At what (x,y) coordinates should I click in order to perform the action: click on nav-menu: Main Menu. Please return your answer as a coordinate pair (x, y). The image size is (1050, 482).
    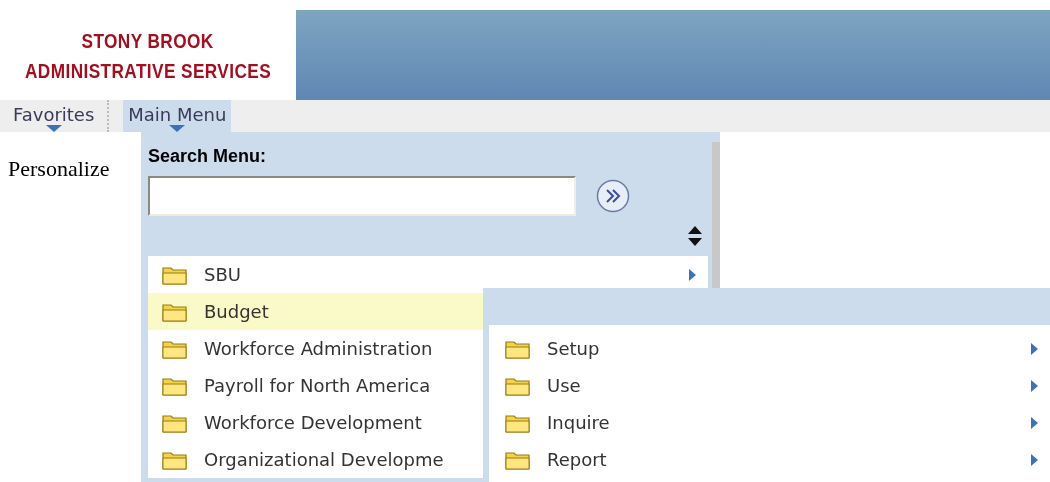
    Looking at the image, I should click on (177, 116).